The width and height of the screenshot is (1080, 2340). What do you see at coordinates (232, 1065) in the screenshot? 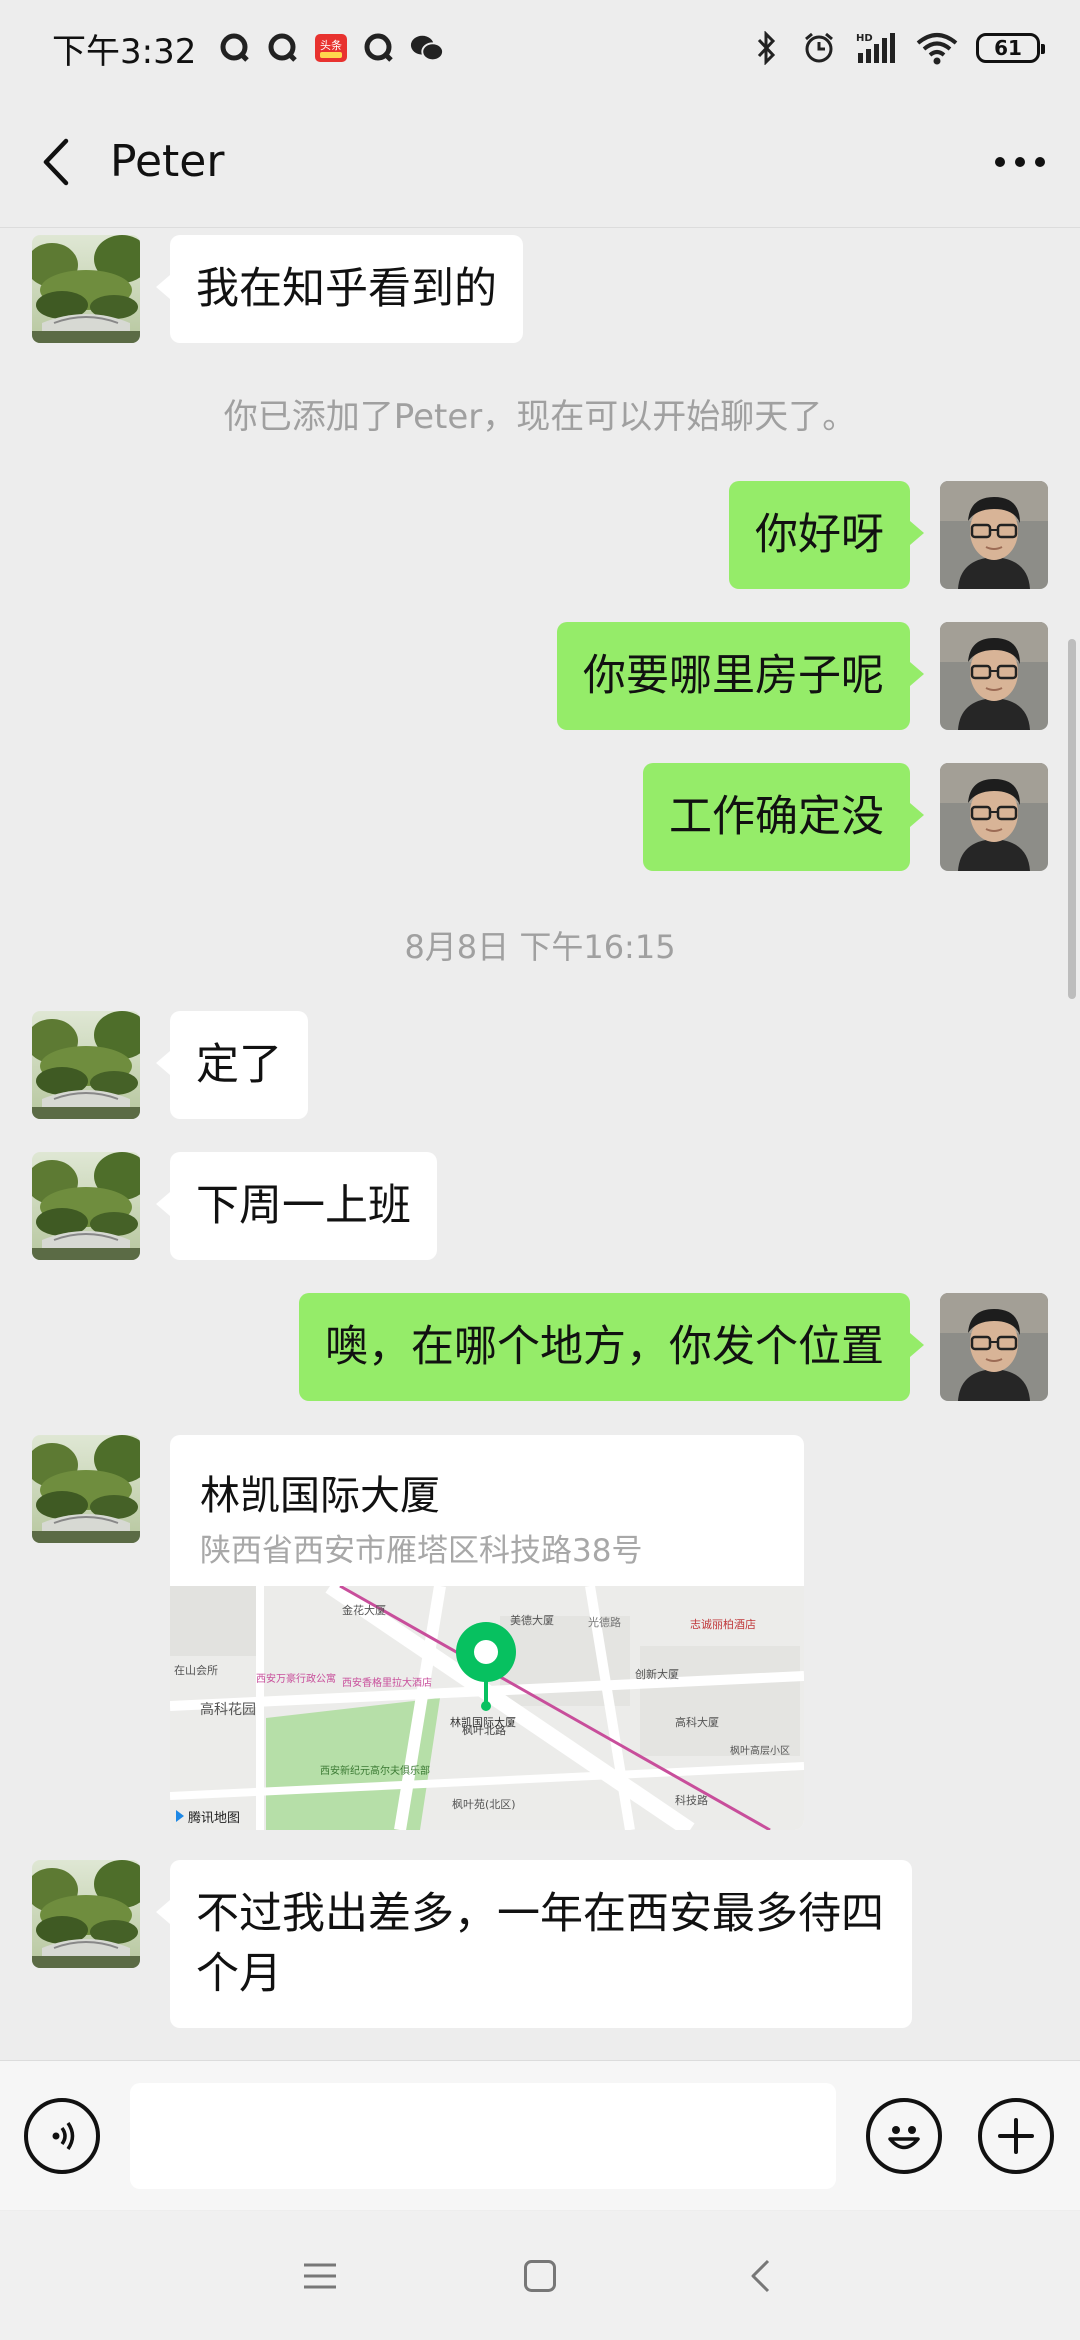
I see `message-bubble-incoming: 定了` at bounding box center [232, 1065].